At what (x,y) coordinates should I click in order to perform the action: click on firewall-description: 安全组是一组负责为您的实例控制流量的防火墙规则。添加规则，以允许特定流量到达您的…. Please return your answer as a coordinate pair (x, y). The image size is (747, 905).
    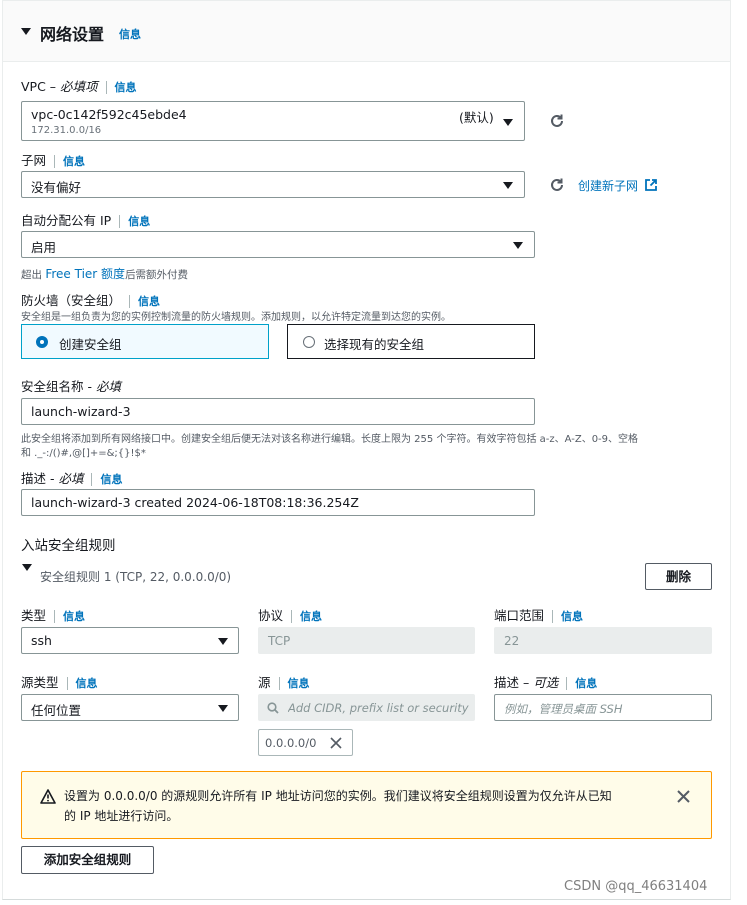
    Looking at the image, I should click on (236, 317).